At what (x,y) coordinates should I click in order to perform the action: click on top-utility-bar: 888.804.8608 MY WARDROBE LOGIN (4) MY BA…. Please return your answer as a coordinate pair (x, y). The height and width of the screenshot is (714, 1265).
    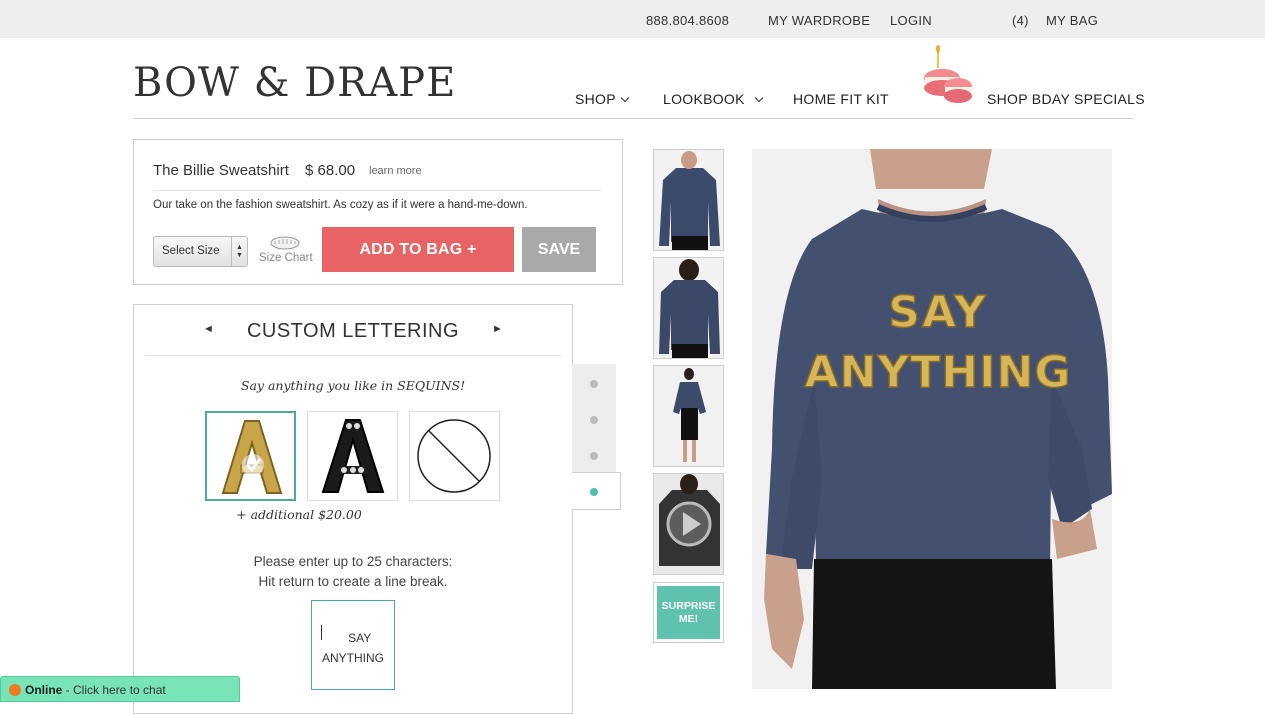
    Looking at the image, I should click on (632, 19).